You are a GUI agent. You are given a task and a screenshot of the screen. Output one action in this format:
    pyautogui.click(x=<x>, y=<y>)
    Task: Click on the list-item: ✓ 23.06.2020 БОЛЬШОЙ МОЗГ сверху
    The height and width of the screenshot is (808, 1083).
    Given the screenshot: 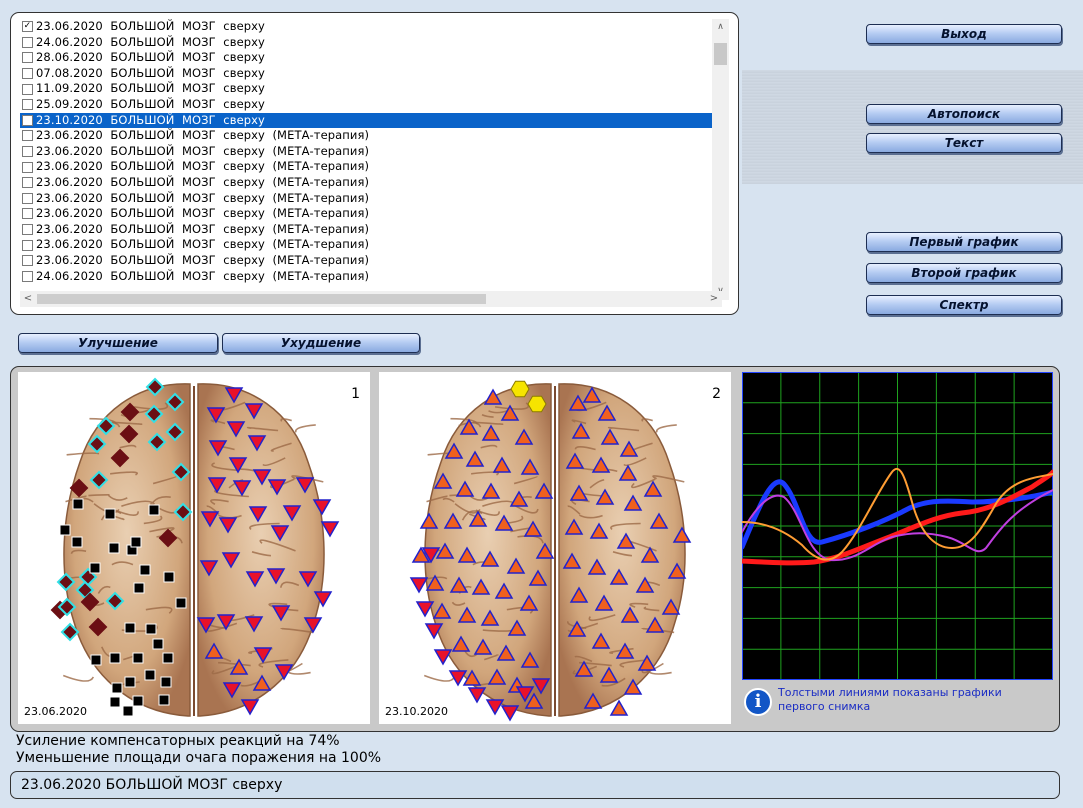 What is the action you would take?
    pyautogui.click(x=371, y=27)
    